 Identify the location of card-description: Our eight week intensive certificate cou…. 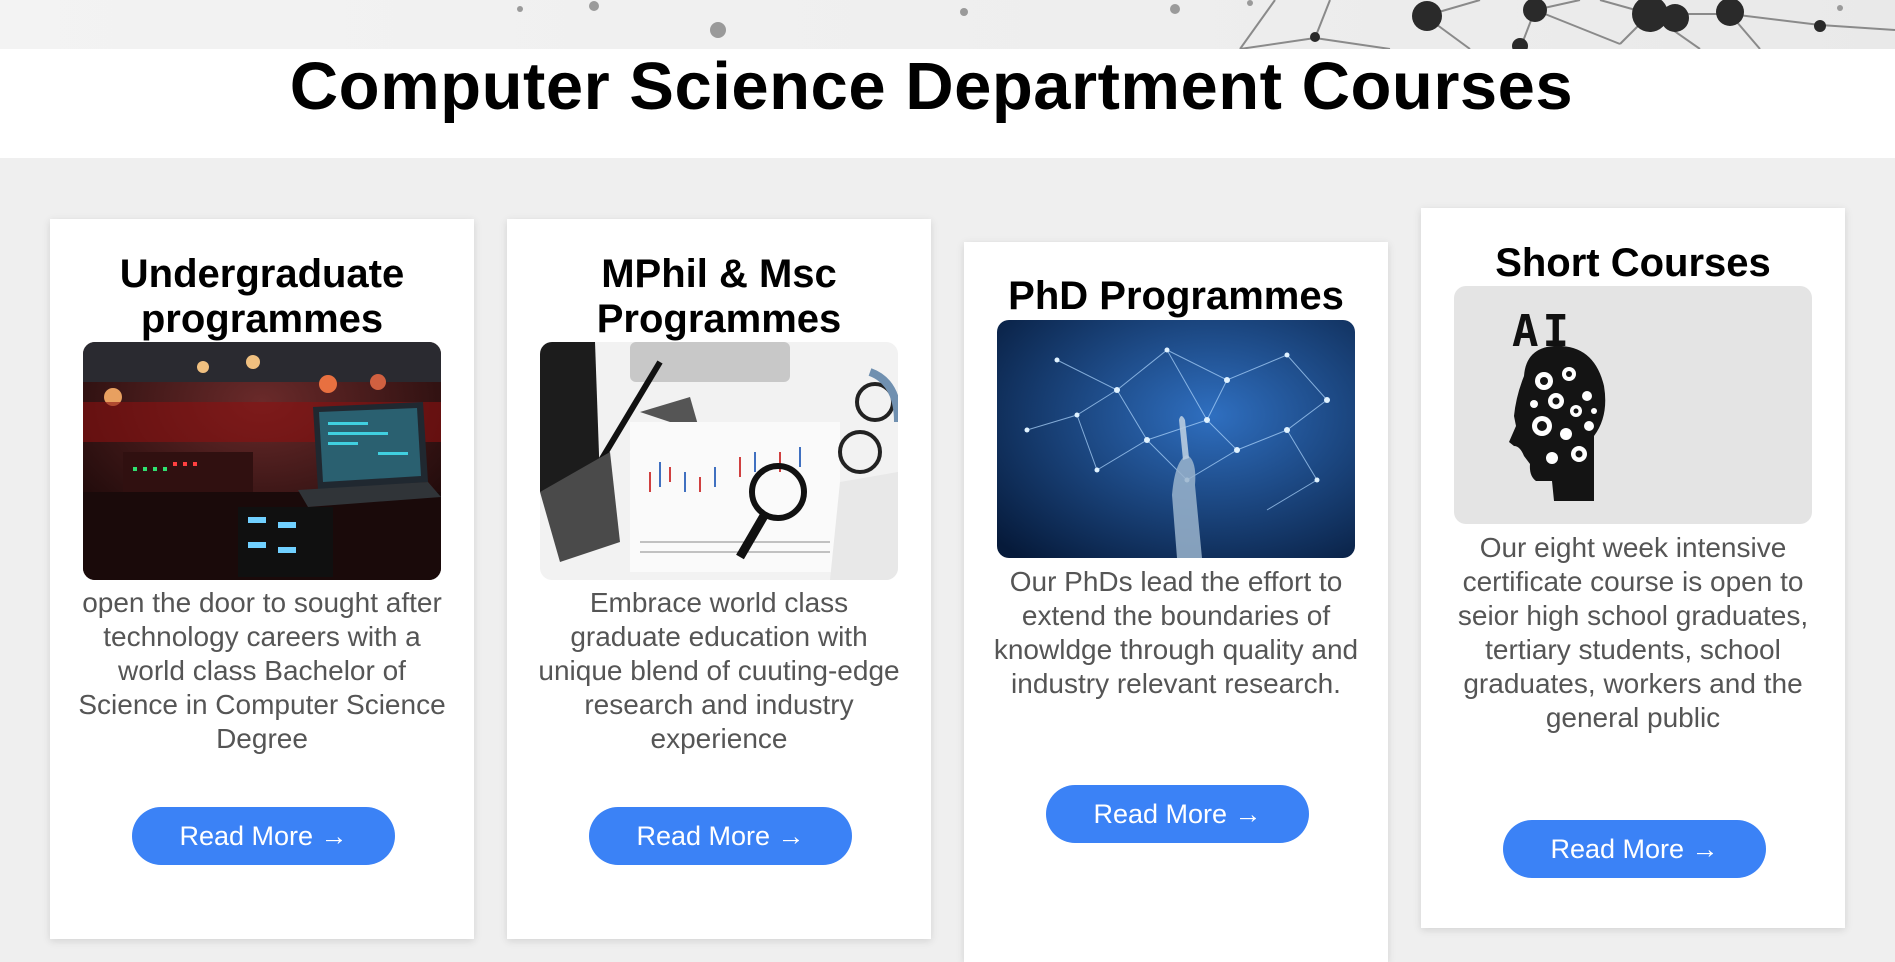
(1633, 632).